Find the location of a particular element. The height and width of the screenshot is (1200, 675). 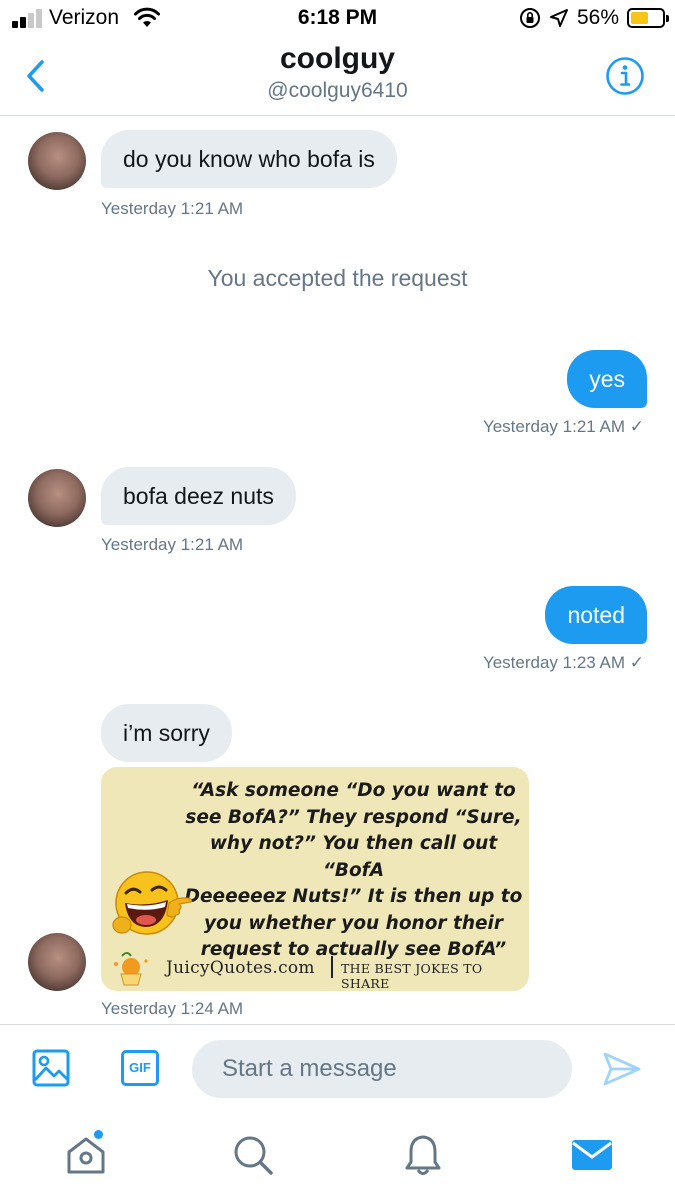

joke-line: “Ask someone “Do you want to is located at coordinates (353, 790).